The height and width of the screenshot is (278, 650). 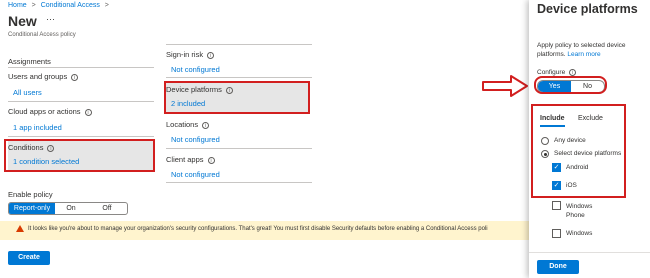 What do you see at coordinates (79, 155) in the screenshot?
I see `highlight-box-conditions` at bounding box center [79, 155].